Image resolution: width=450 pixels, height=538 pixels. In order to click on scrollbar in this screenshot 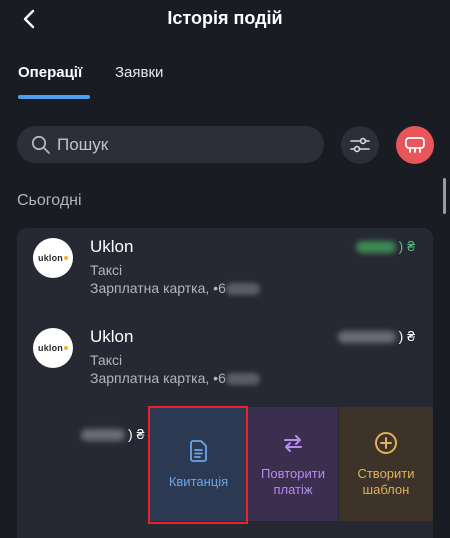, I will do `click(444, 196)`.